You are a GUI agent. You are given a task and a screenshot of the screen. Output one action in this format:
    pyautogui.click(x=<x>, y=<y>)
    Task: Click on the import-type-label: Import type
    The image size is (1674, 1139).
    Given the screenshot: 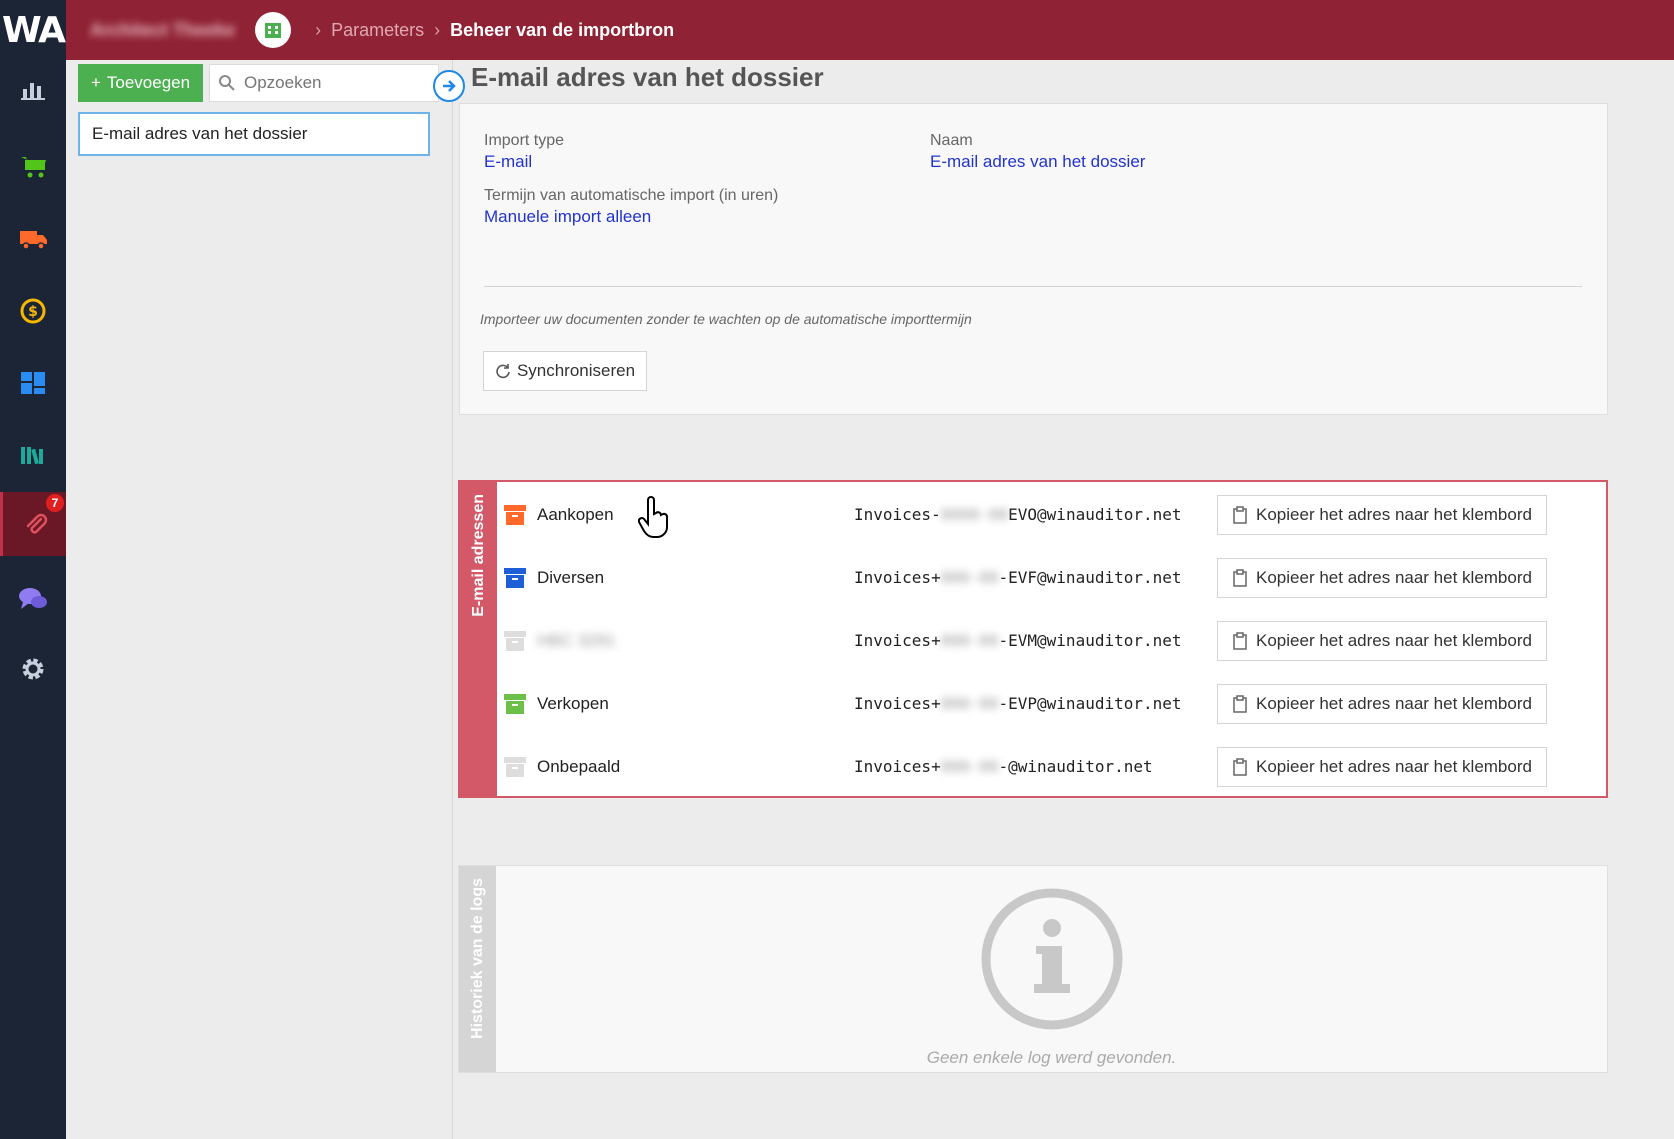 What is the action you would take?
    pyautogui.click(x=524, y=140)
    